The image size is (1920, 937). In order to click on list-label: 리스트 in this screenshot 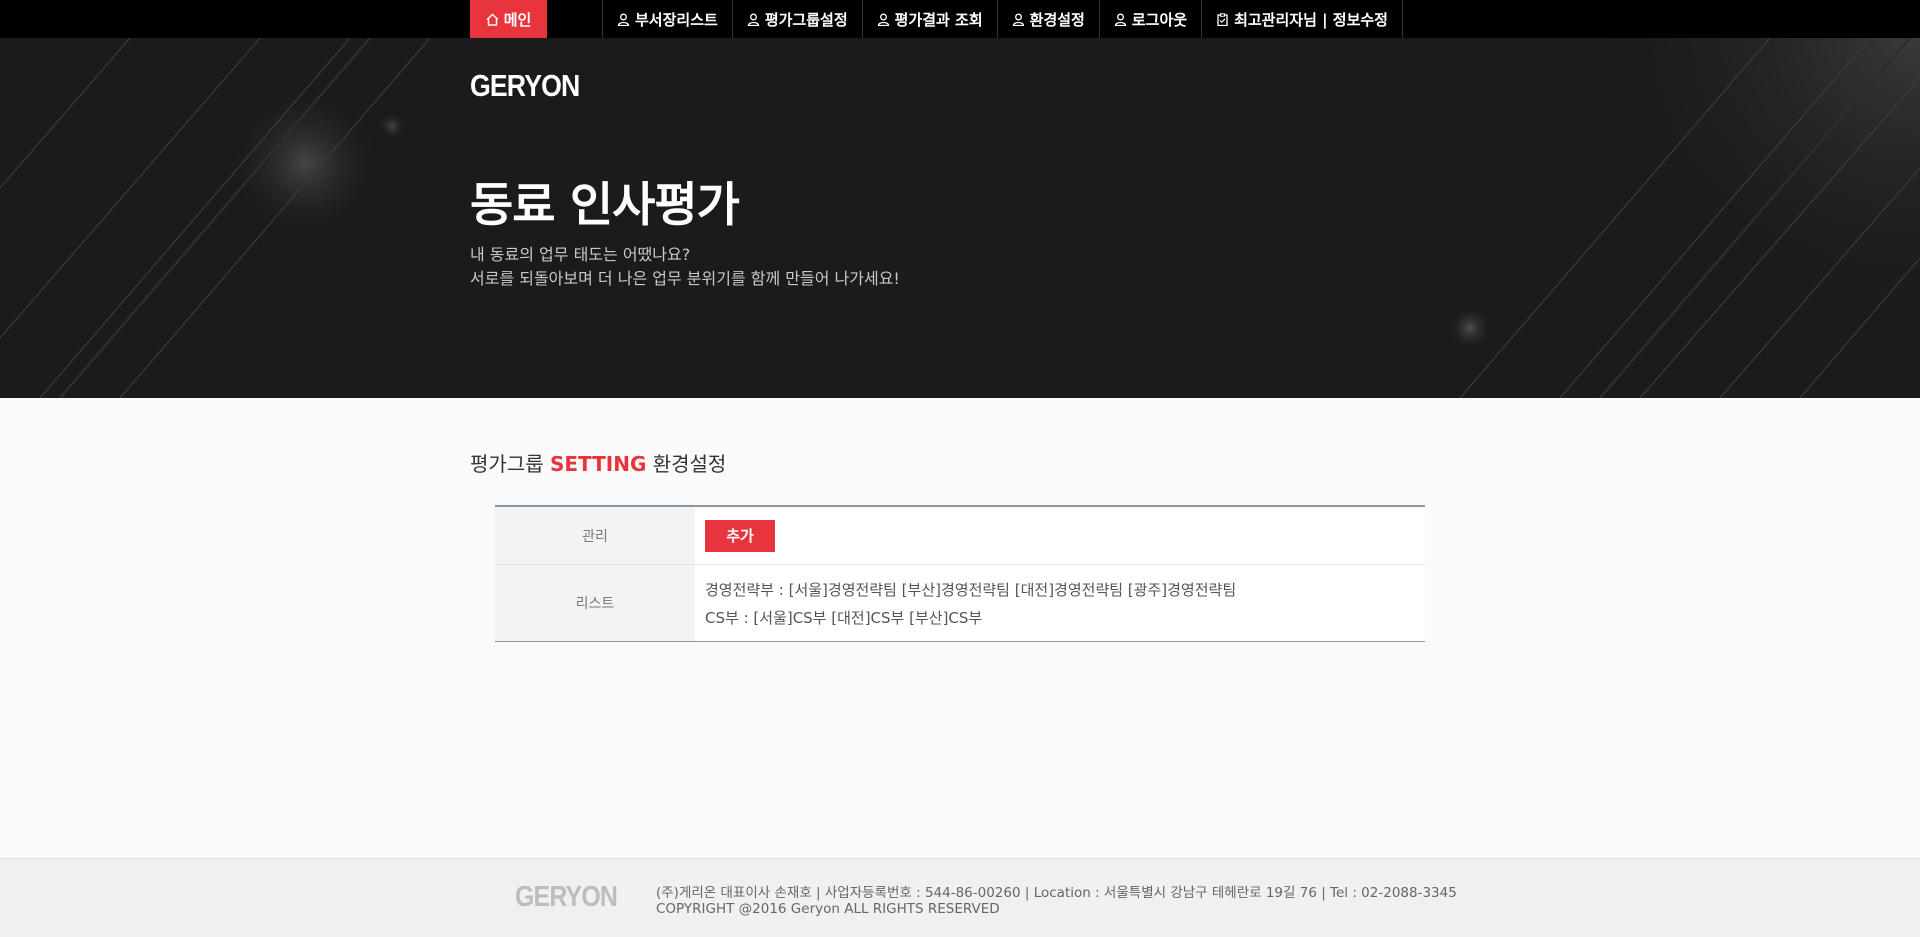, I will do `click(595, 603)`.